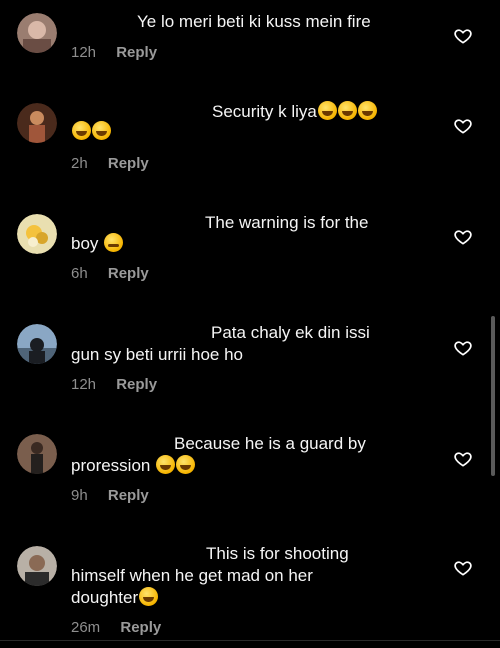 This screenshot has height=648, width=500. Describe the element at coordinates (157, 354) in the screenshot. I see `comment-text-continuation: gun sy beti urrii hoe ho` at that location.